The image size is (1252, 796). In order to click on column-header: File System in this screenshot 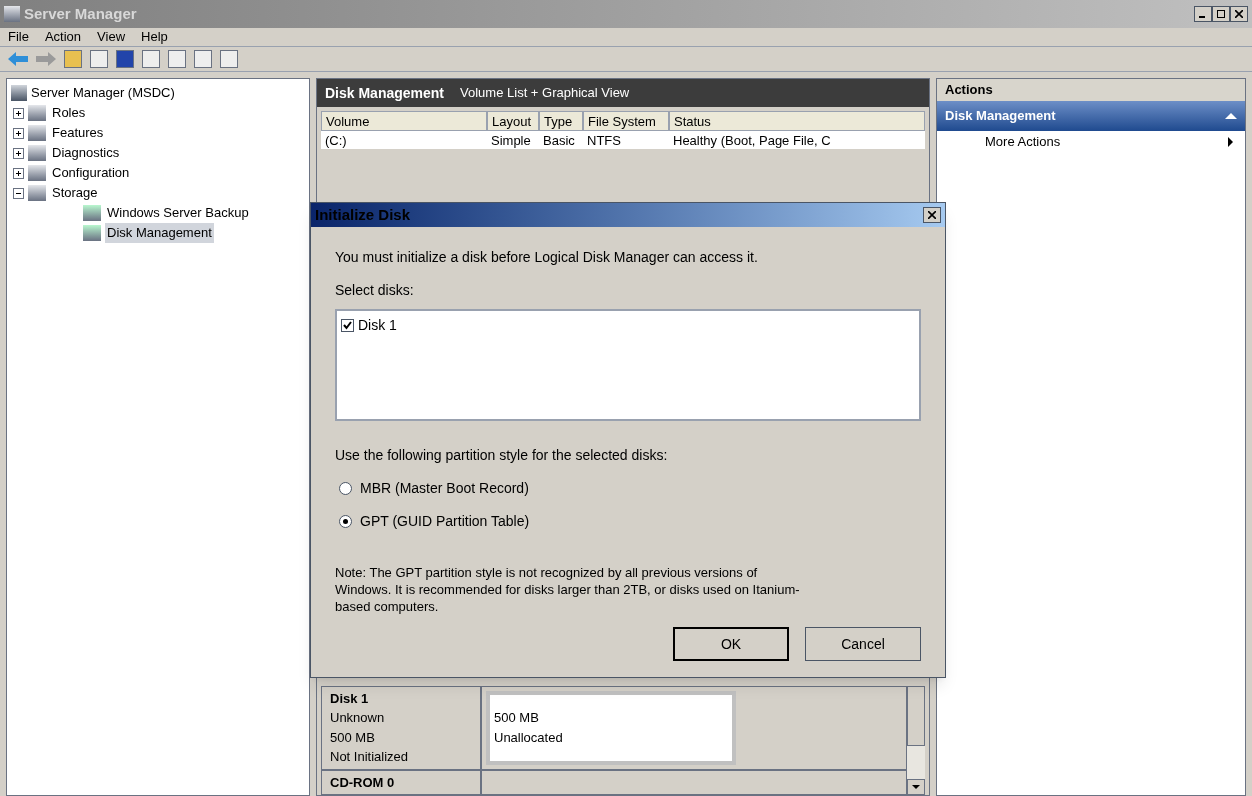, I will do `click(626, 121)`.